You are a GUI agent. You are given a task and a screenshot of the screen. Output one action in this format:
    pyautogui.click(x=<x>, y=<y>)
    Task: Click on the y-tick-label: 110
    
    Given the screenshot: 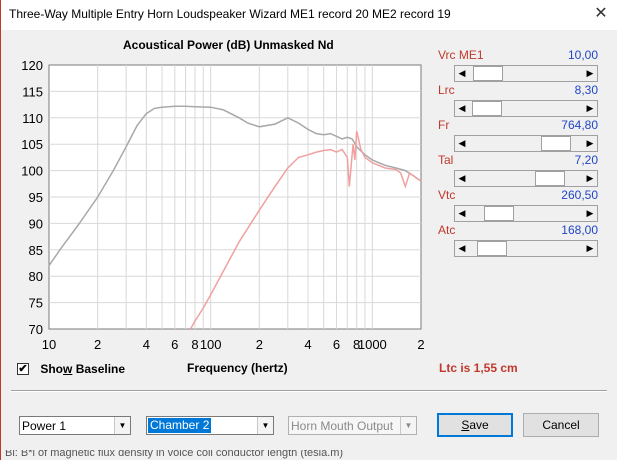 What is the action you would take?
    pyautogui.click(x=32, y=118)
    